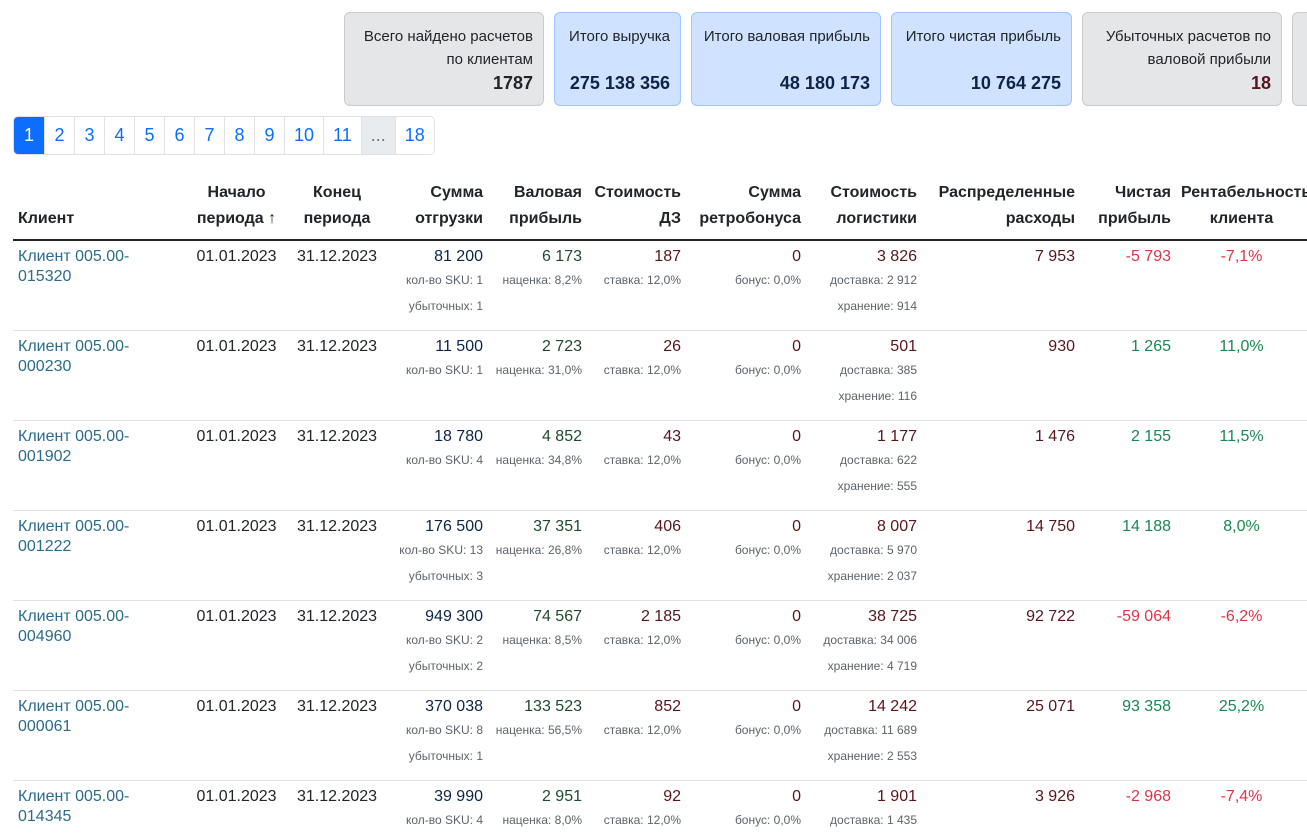 Image resolution: width=1307 pixels, height=835 pixels. I want to click on card-title: Итого чистая прибыль, so click(983, 36).